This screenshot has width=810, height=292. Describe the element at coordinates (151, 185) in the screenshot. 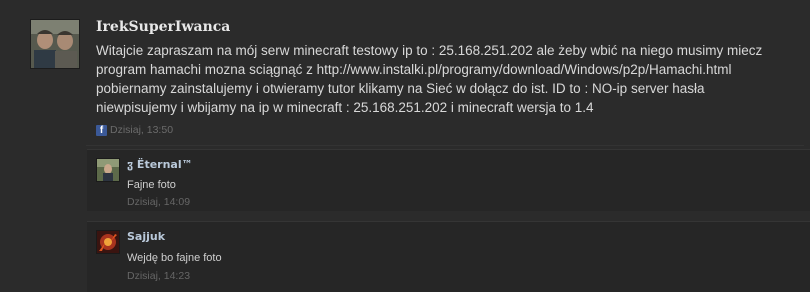

I see `comment-text: Fajne foto` at that location.